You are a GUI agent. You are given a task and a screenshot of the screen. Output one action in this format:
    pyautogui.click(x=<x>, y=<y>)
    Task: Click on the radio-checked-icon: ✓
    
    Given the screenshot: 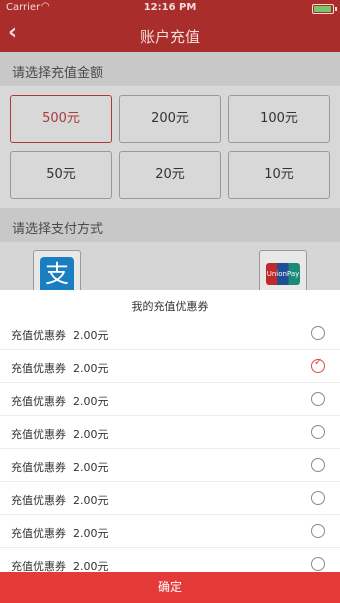 What is the action you would take?
    pyautogui.click(x=318, y=365)
    